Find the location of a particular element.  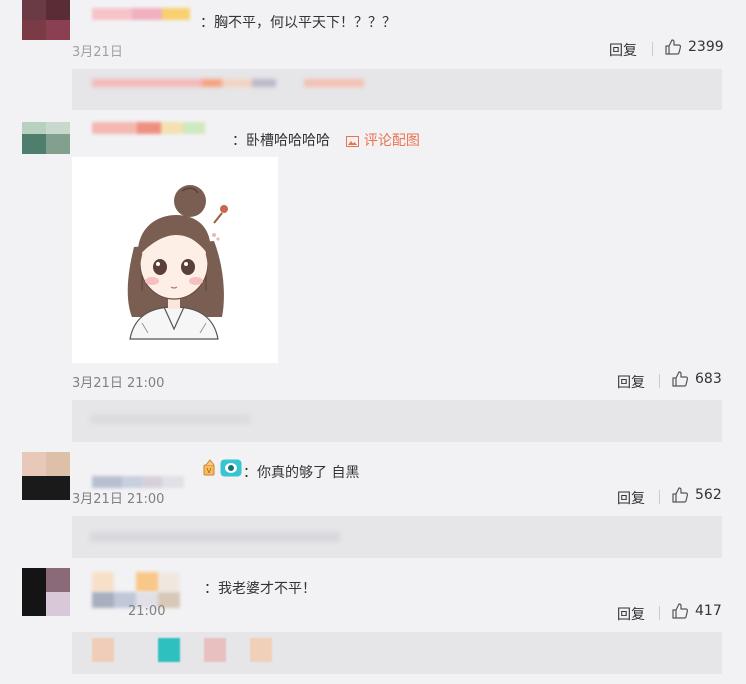

comment-text: ：胸不平，何以平天下！？？？ is located at coordinates (298, 23).